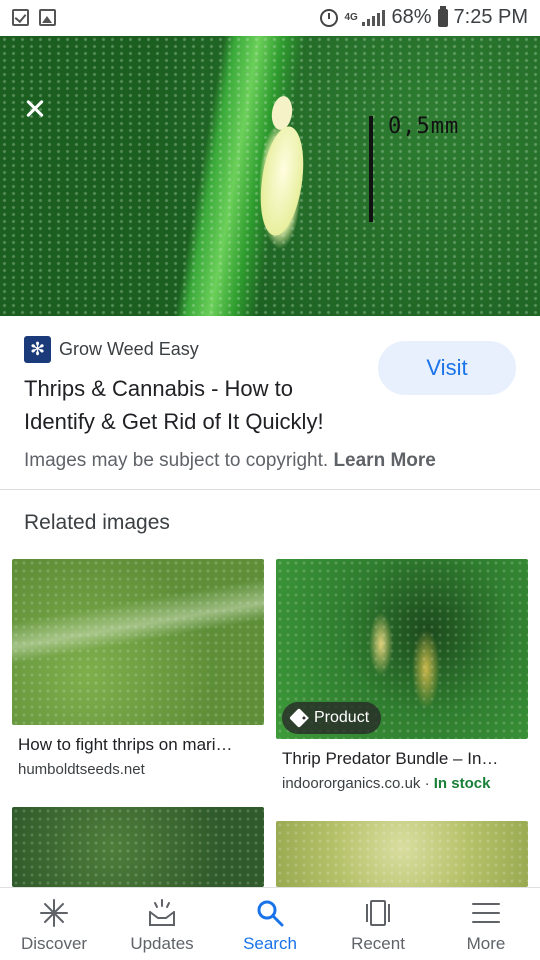  What do you see at coordinates (81, 769) in the screenshot?
I see `related-card-domain: humboldtseeds.net` at bounding box center [81, 769].